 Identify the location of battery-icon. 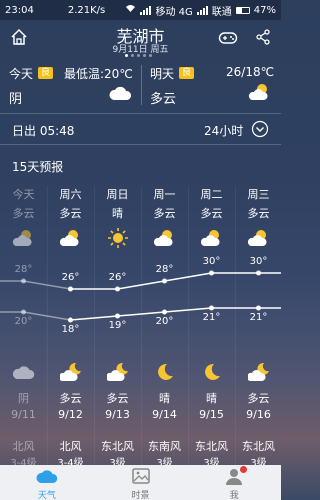
(242, 10).